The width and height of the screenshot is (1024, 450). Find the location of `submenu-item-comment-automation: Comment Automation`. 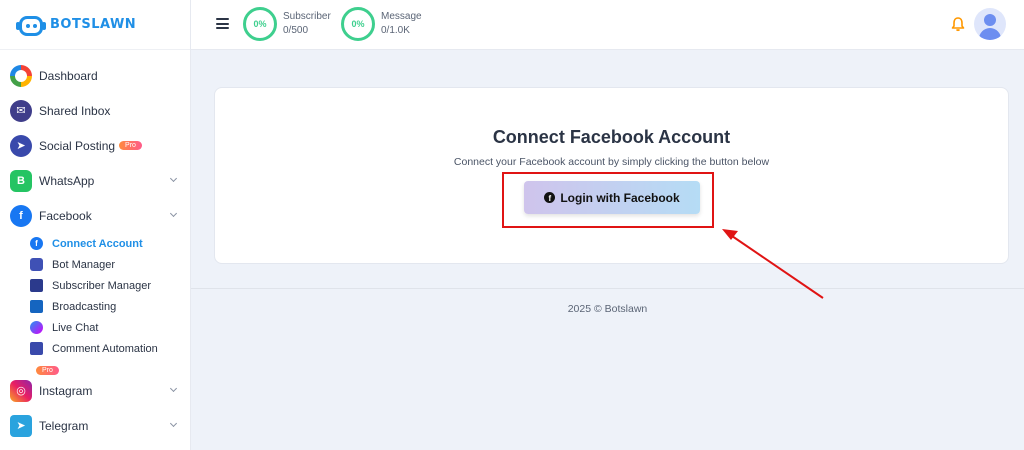

submenu-item-comment-automation: Comment Automation is located at coordinates (110, 348).